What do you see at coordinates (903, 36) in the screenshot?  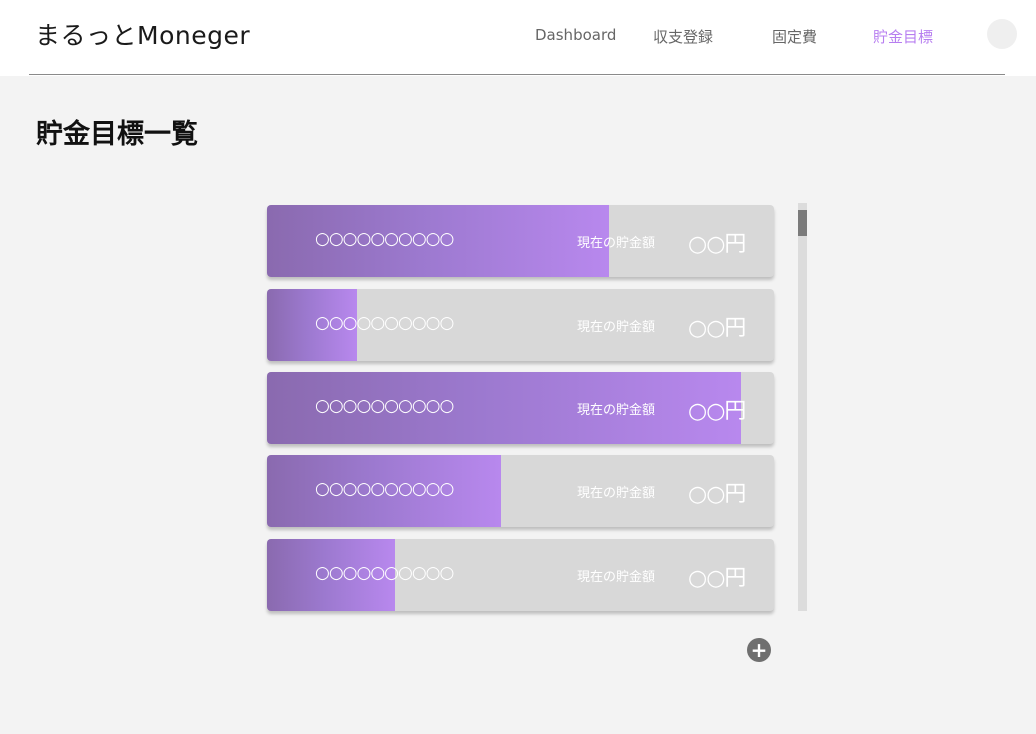 I see `nav-savings-goals: 貯金目標` at bounding box center [903, 36].